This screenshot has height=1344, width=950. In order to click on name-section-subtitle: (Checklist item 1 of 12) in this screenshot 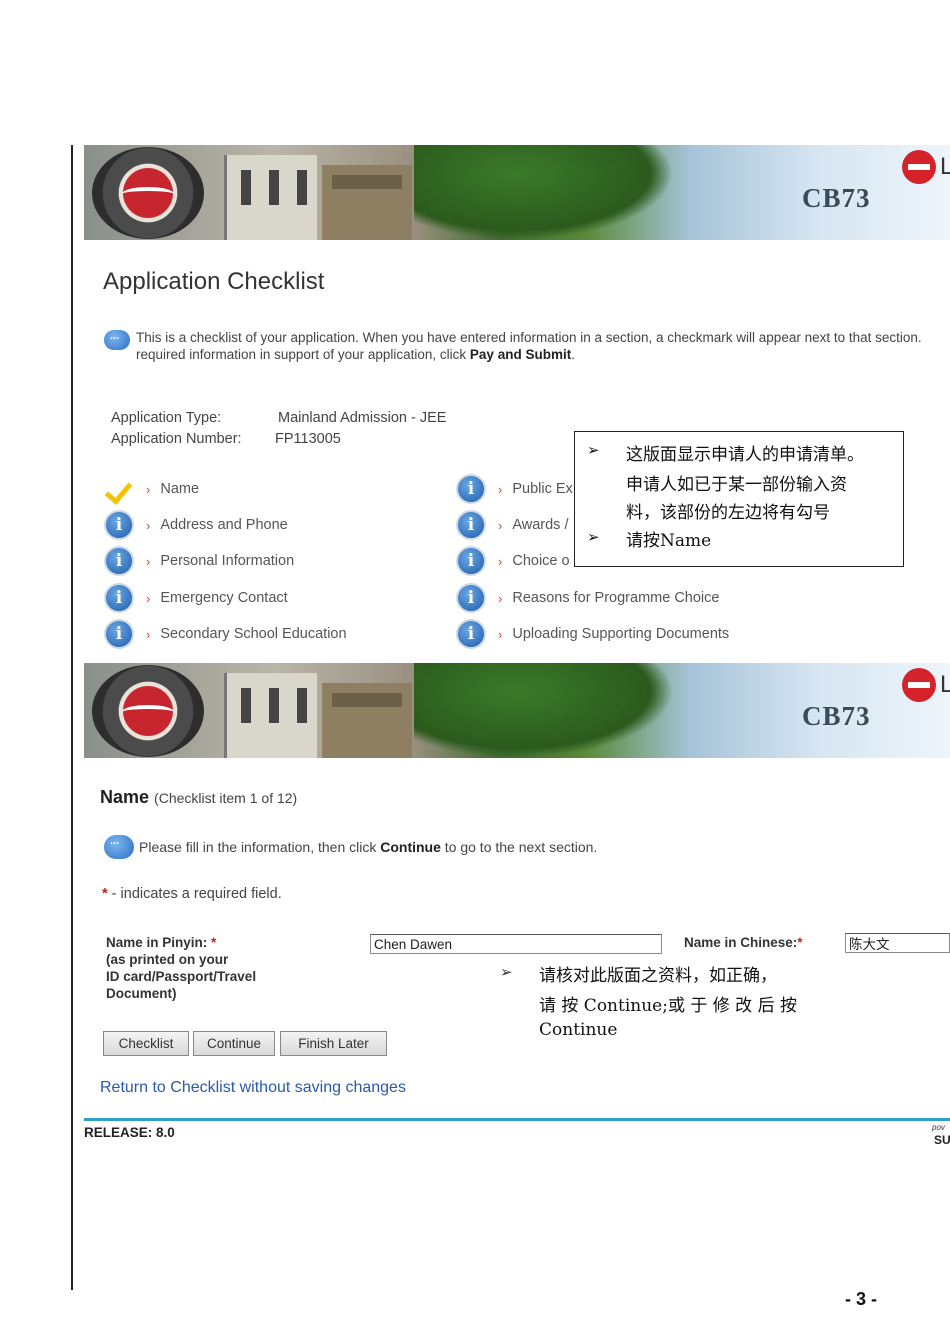, I will do `click(226, 798)`.